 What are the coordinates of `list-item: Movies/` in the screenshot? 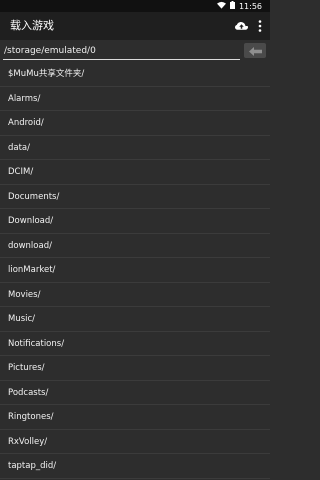 It's located at (135, 295).